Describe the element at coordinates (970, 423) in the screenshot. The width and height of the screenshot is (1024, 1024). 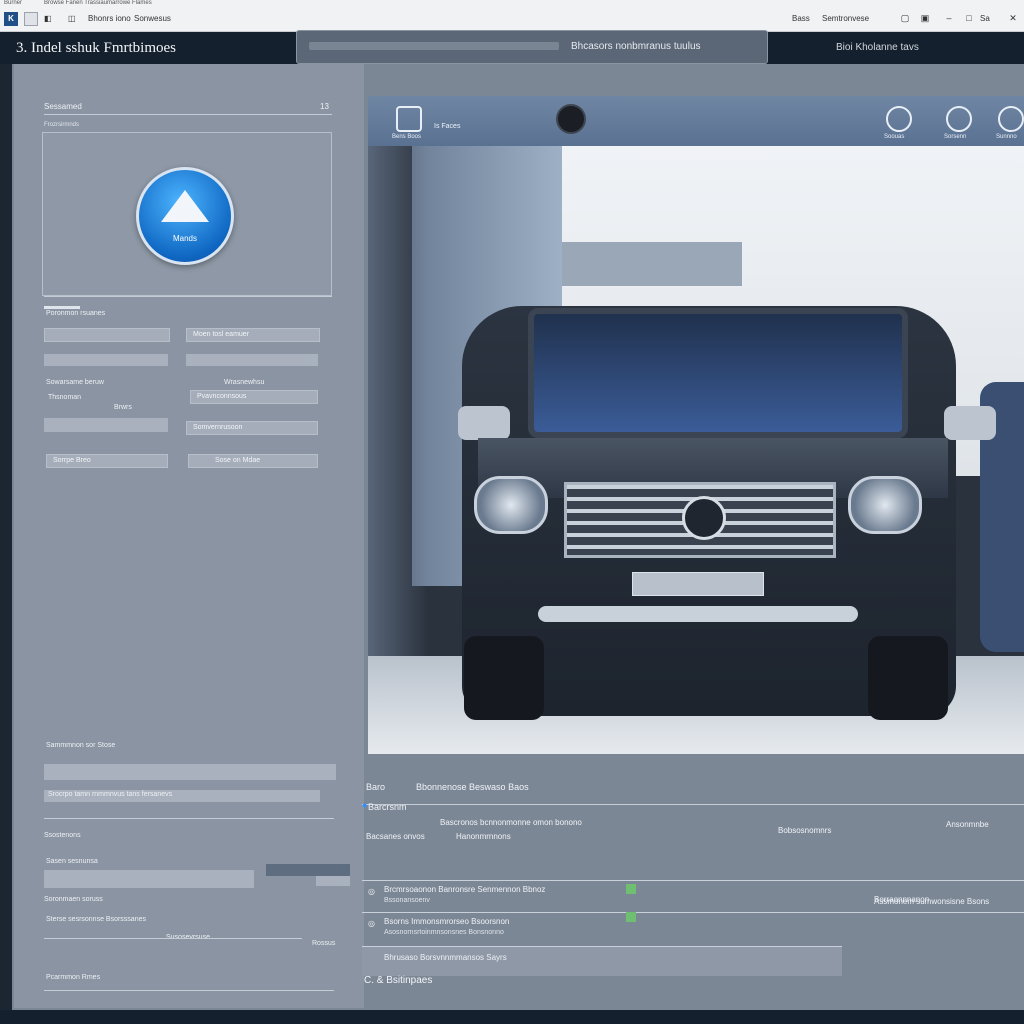
I see `right-mirror` at that location.